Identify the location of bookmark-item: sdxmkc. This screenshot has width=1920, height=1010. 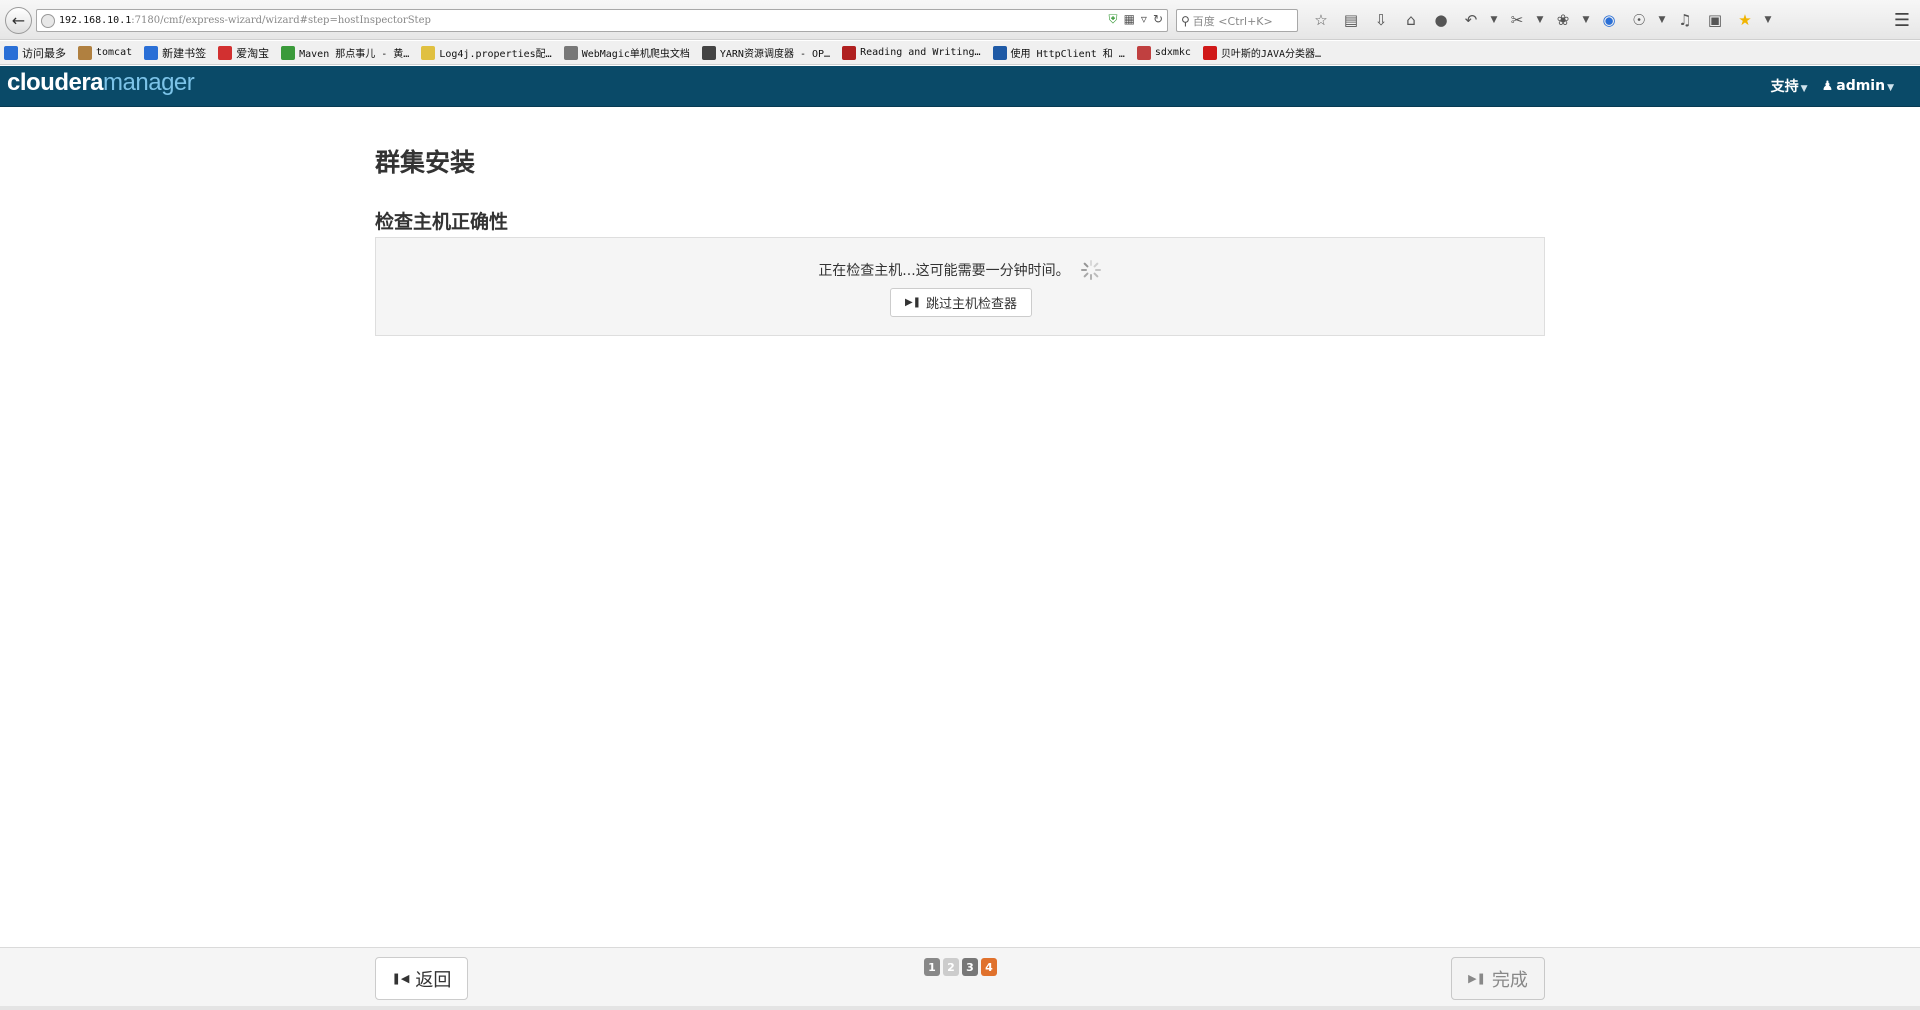
(1163, 52).